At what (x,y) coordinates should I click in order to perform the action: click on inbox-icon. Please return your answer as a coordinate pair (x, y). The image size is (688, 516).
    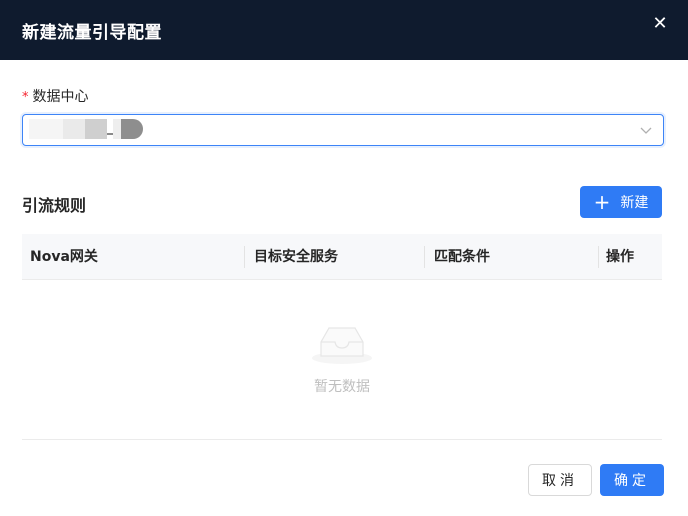
    Looking at the image, I should click on (342, 345).